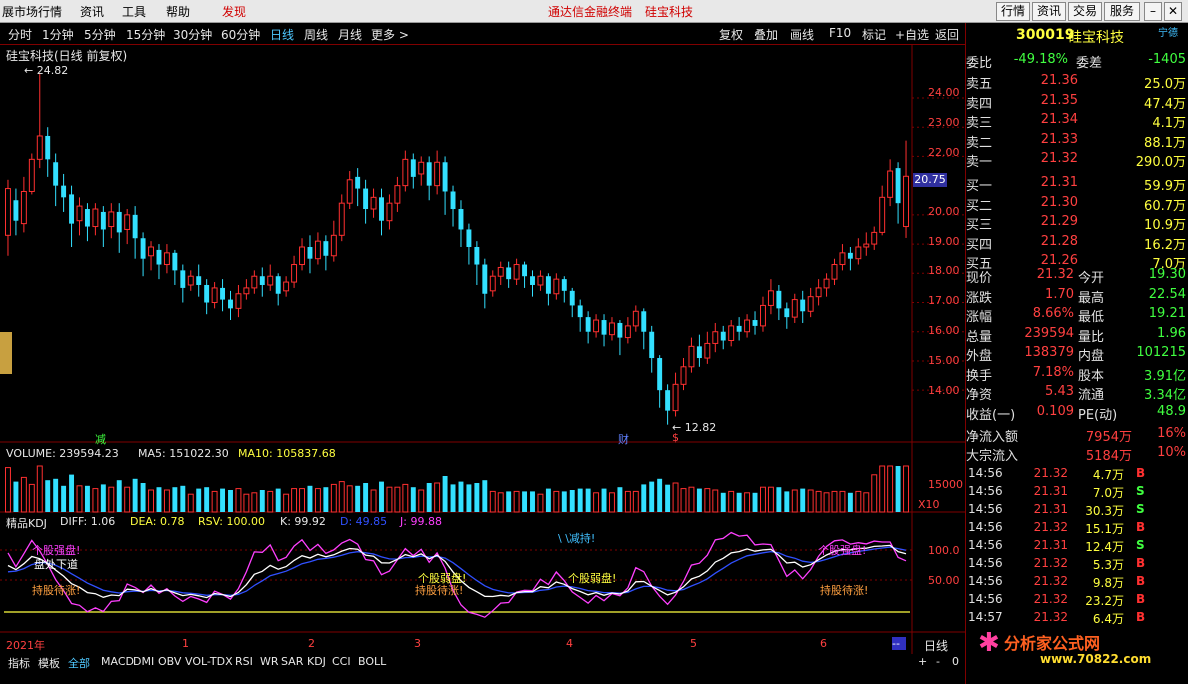  What do you see at coordinates (1173, 11) in the screenshot?
I see `close-icon: ✕` at bounding box center [1173, 11].